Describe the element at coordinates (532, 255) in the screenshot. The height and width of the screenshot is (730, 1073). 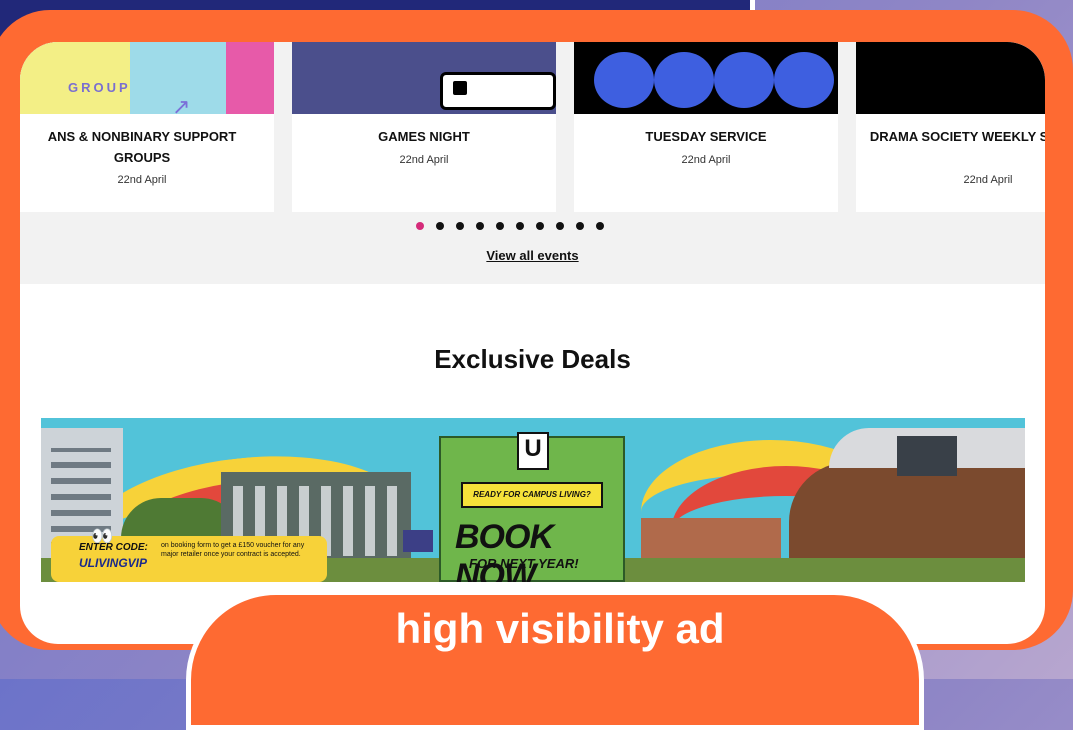
I see `view-all-events-link: View all events` at that location.